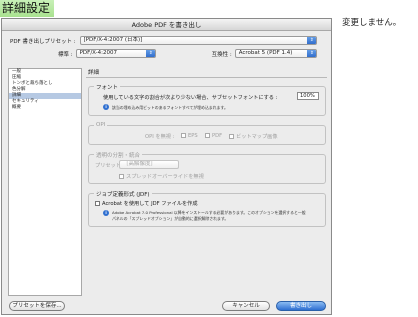  Describe the element at coordinates (206, 77) in the screenshot. I see `pane-divider` at that location.